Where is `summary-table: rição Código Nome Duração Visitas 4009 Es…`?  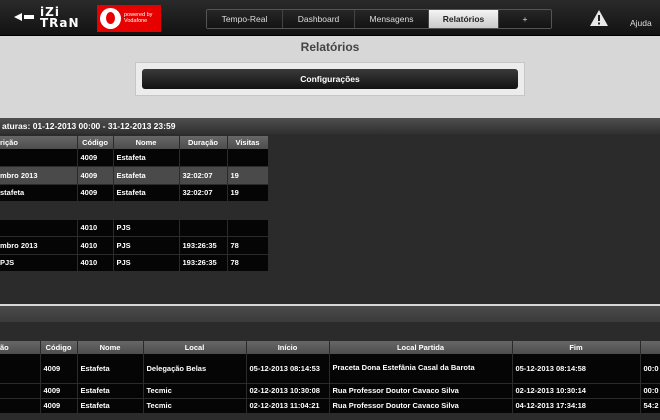
summary-table: rição Código Nome Duração Visitas 4009 Es… is located at coordinates (134, 213).